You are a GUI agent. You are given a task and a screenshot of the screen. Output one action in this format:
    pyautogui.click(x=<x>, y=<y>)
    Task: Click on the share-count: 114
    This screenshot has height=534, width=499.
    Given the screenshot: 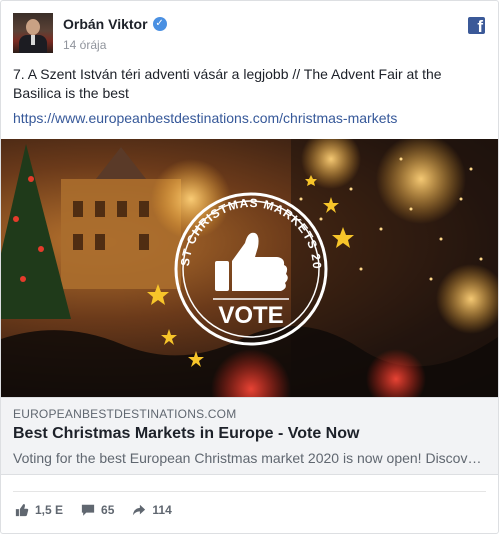 What is the action you would take?
    pyautogui.click(x=152, y=510)
    